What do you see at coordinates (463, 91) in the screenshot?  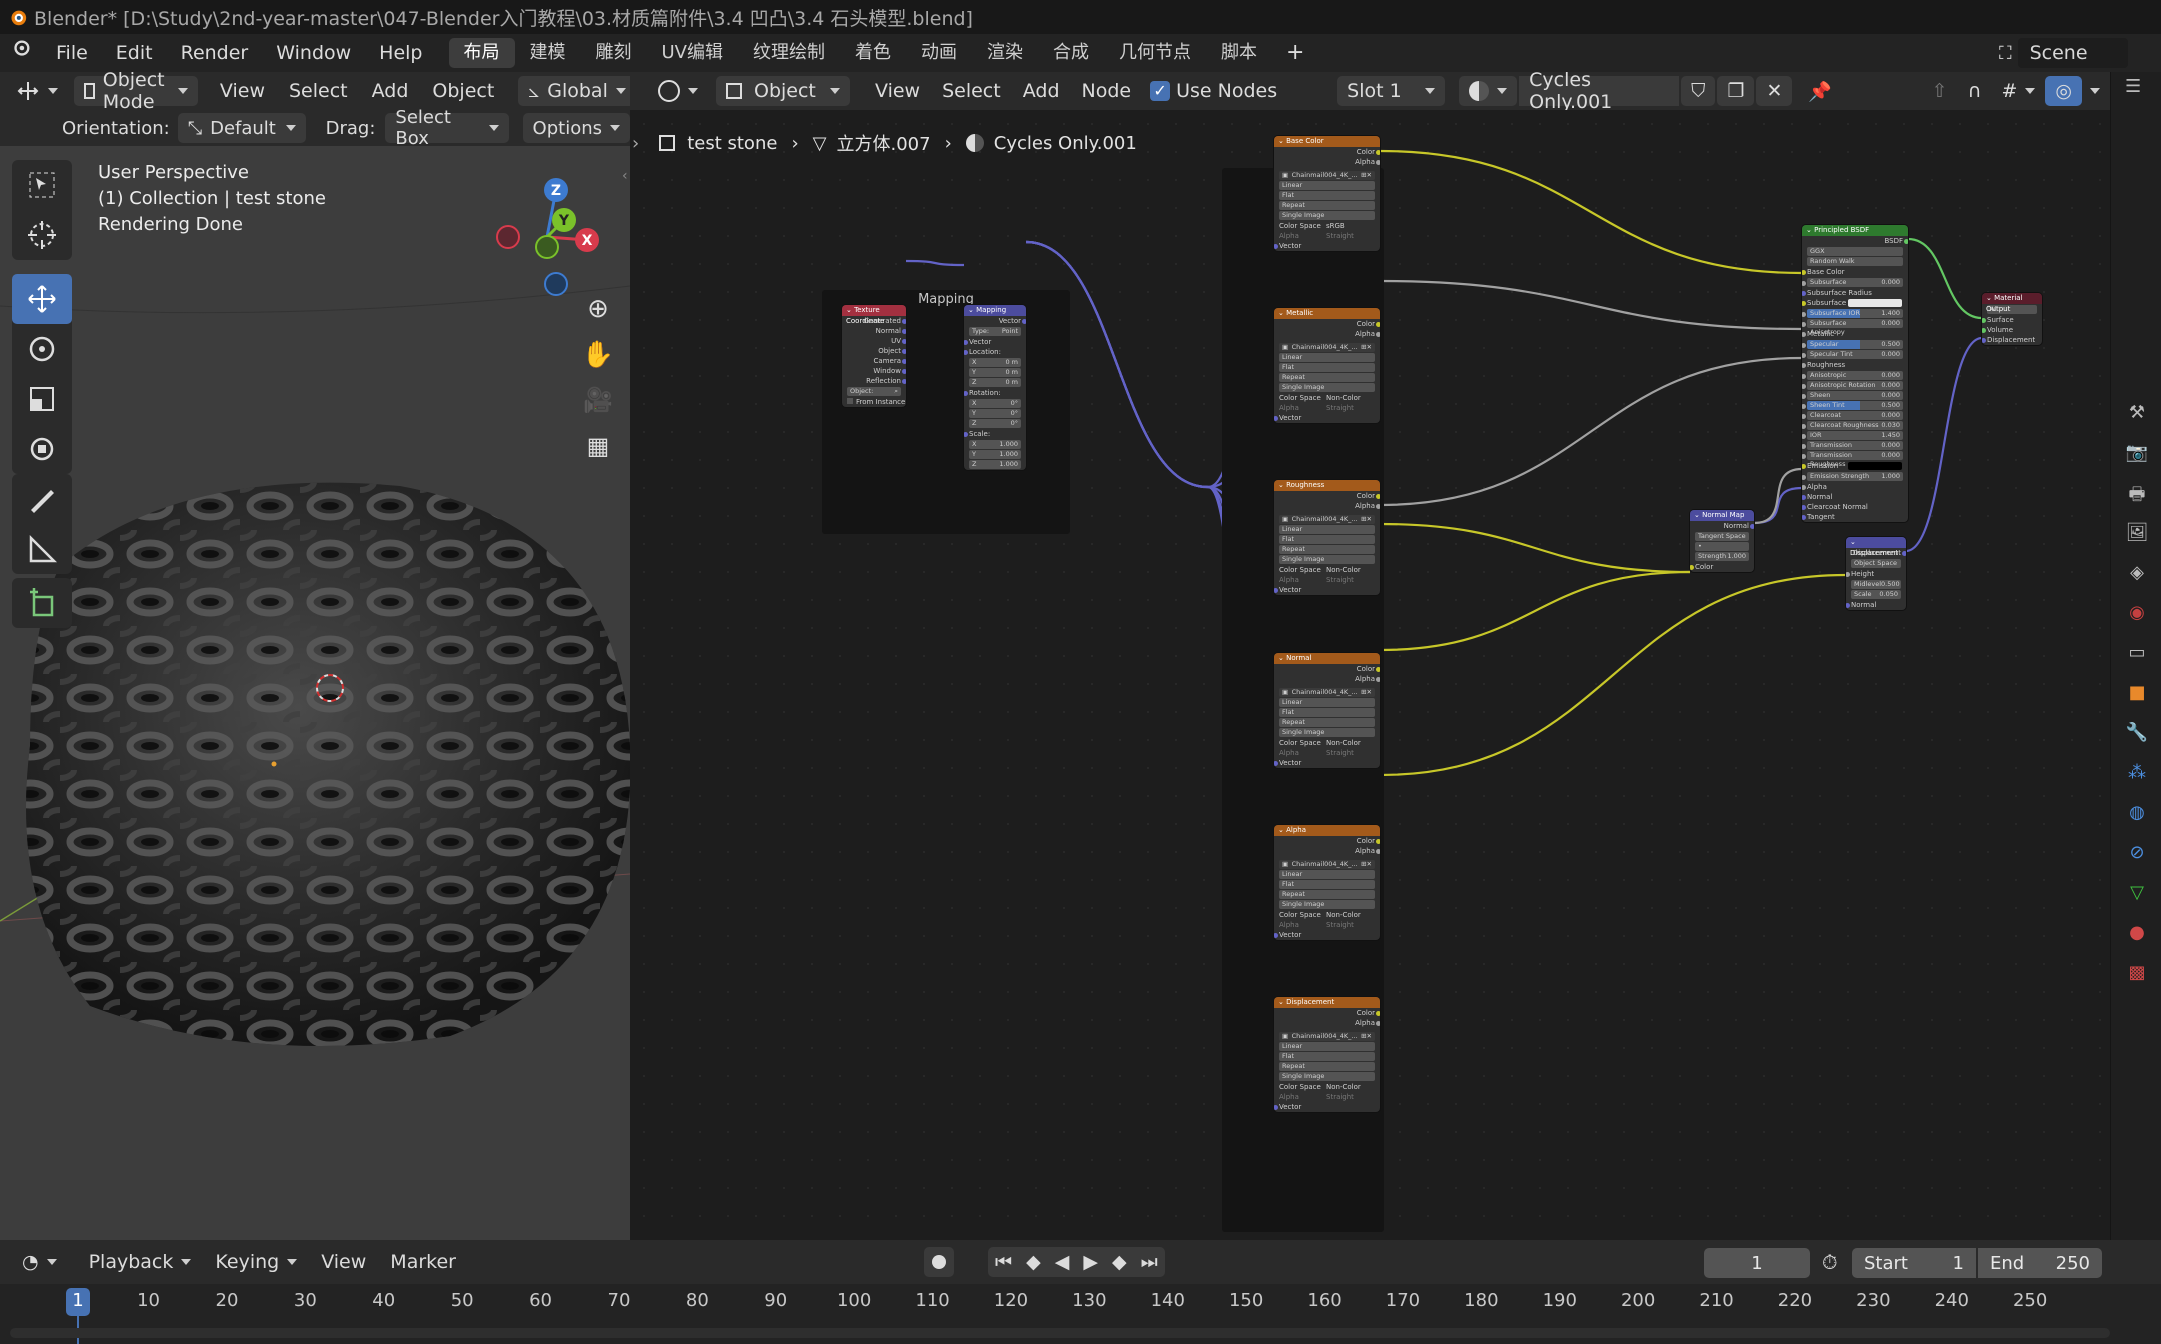 I see `viewport-menu-object: Object` at bounding box center [463, 91].